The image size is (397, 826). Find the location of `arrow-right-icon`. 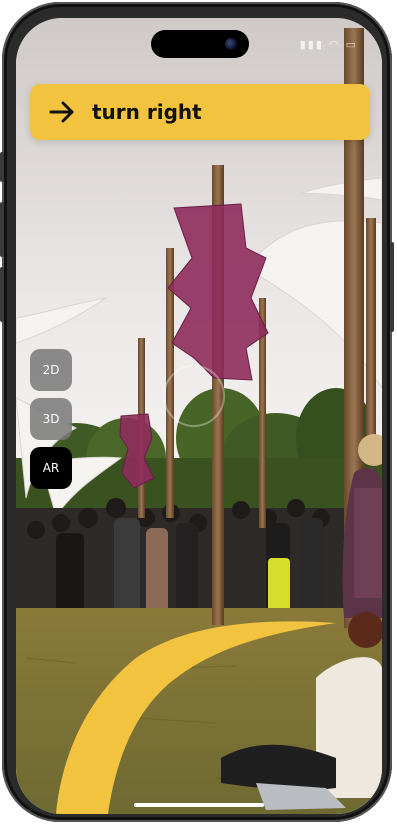

arrow-right-icon is located at coordinates (61, 112).